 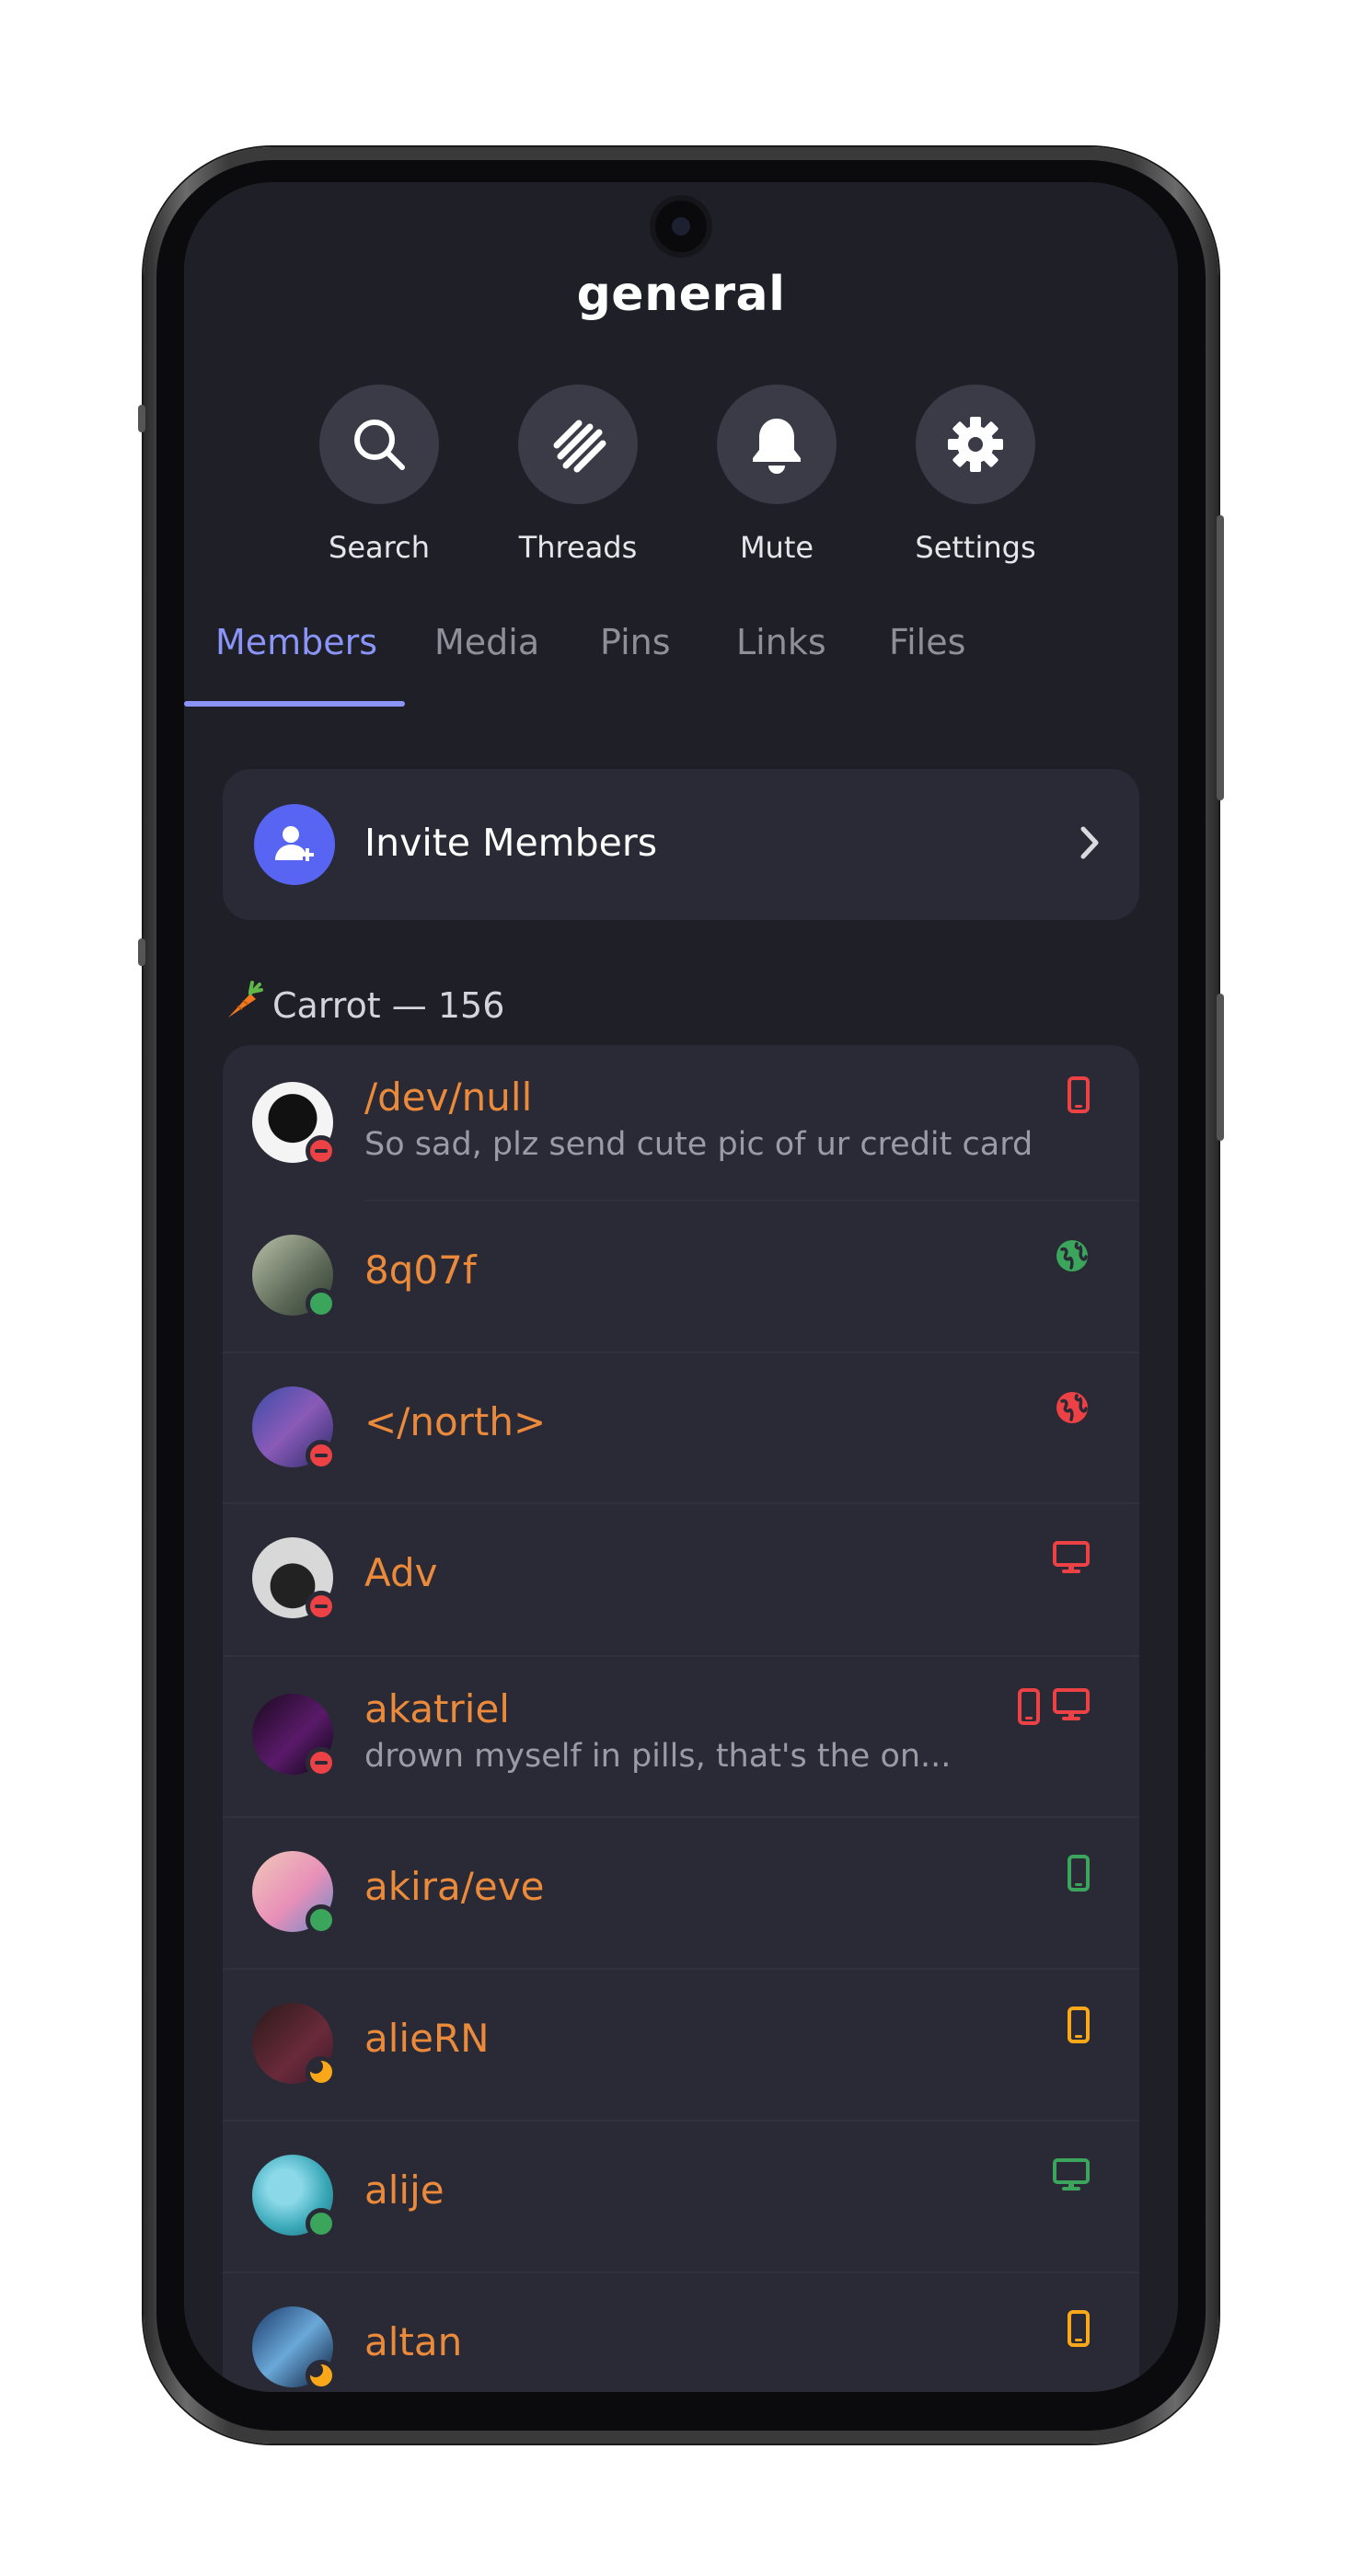 I want to click on member-row: alieRN, so click(x=681, y=2046).